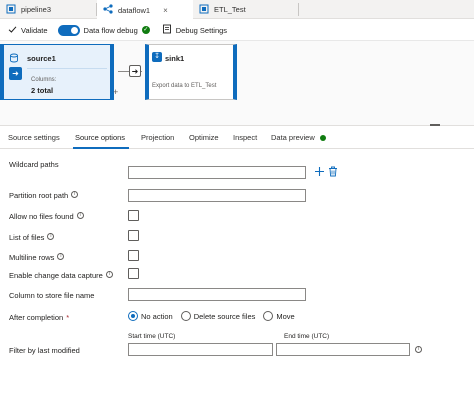 The height and width of the screenshot is (413, 474). What do you see at coordinates (245, 137) in the screenshot?
I see `tab-inspect: Inspect` at bounding box center [245, 137].